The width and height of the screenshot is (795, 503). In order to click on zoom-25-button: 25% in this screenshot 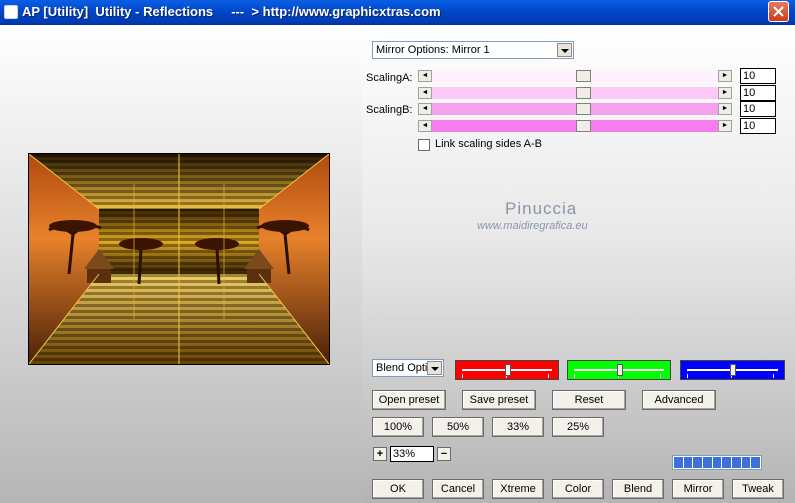, I will do `click(578, 427)`.